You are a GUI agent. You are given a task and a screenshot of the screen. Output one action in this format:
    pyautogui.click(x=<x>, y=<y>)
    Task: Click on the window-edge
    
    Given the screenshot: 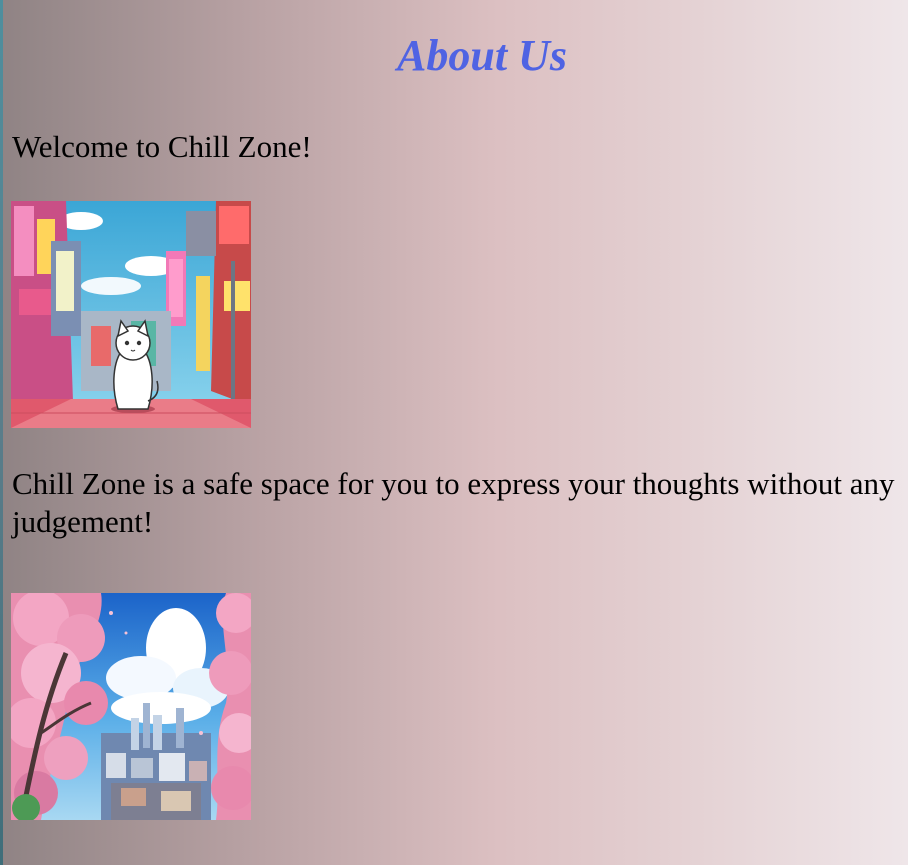 What is the action you would take?
    pyautogui.click(x=1, y=432)
    